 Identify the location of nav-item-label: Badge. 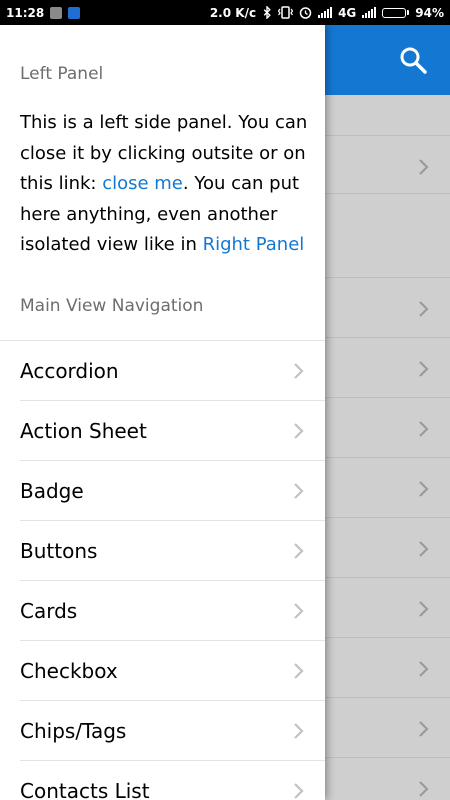
(52, 491).